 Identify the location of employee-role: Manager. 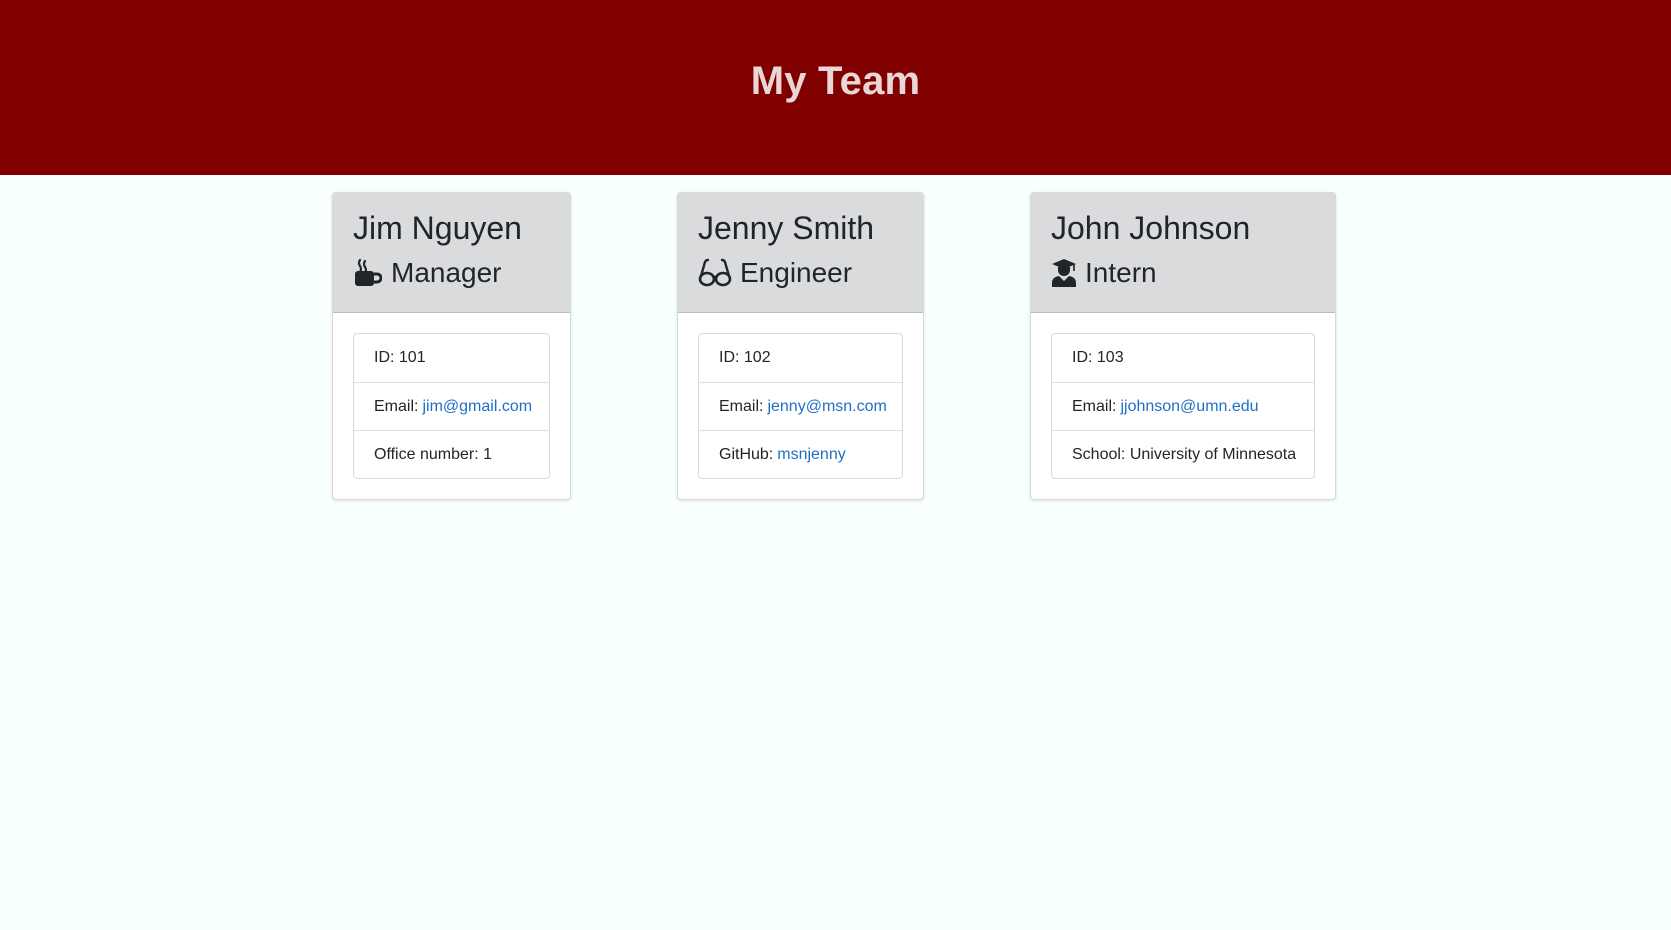
(451, 273).